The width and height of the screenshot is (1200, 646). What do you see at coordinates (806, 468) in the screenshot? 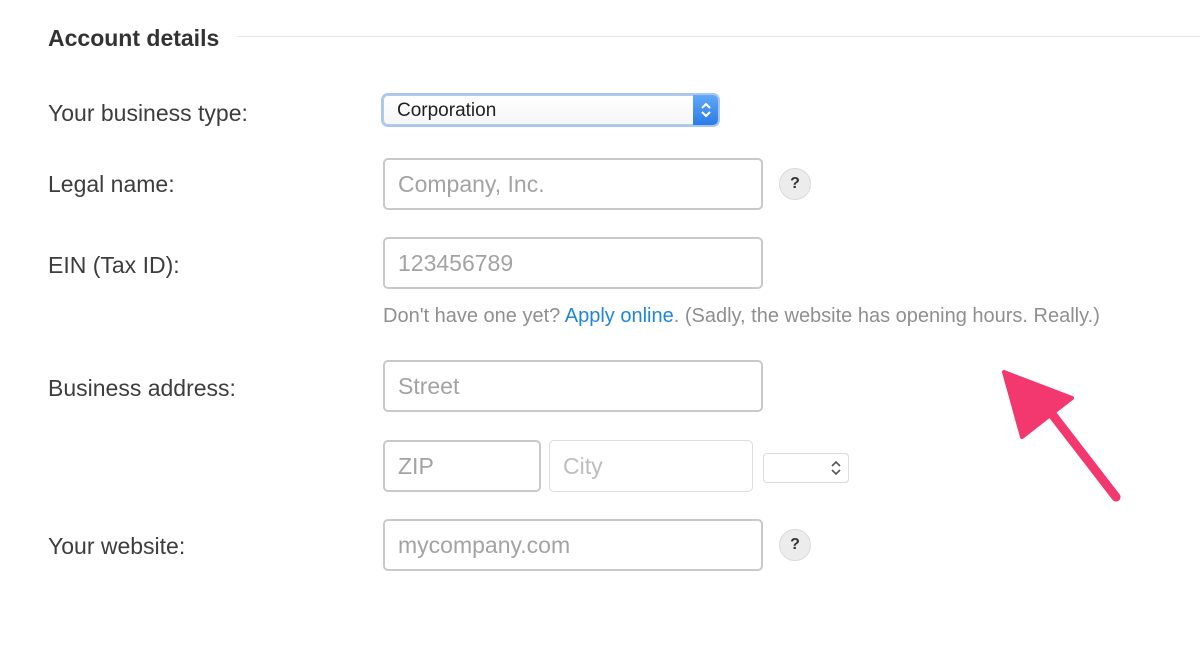
I see `state-select` at bounding box center [806, 468].